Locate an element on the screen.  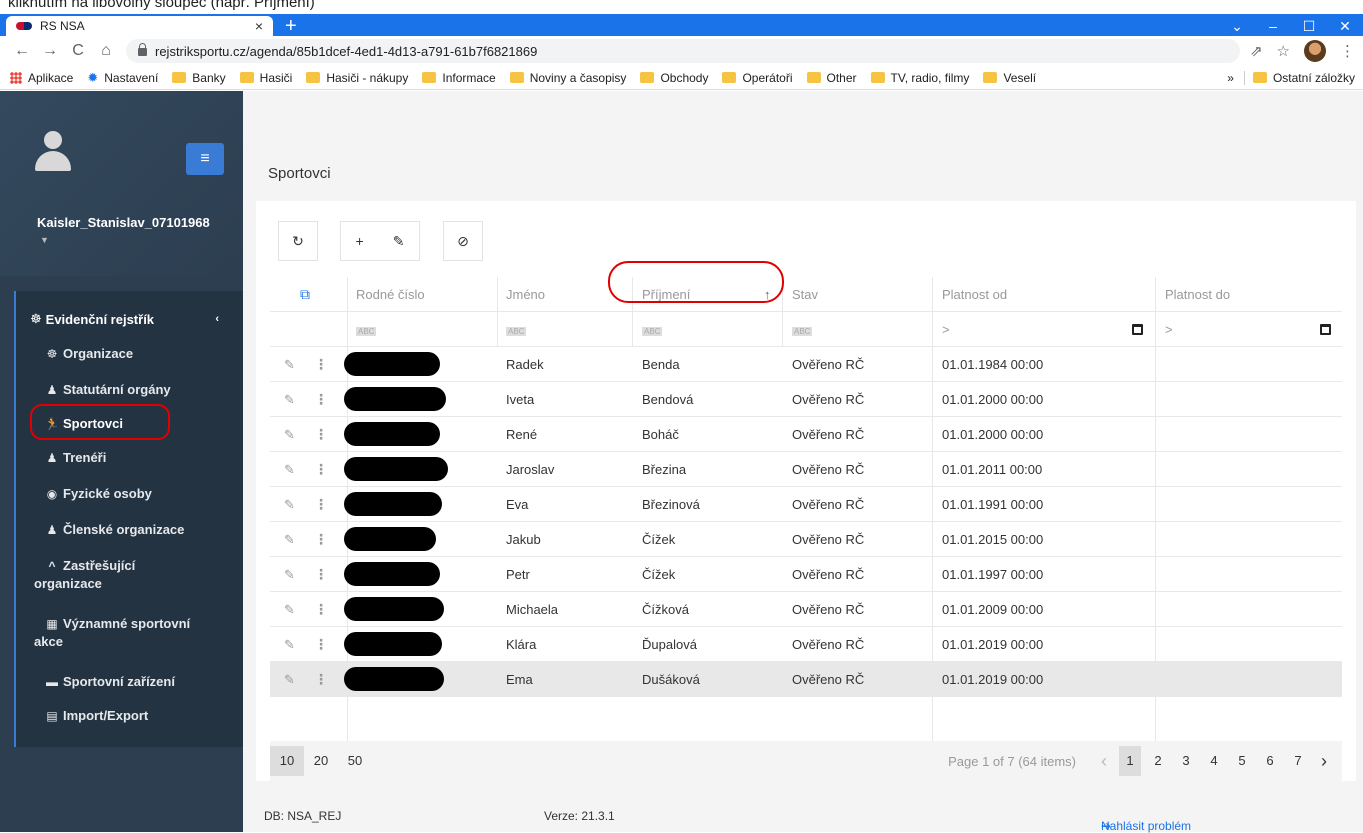
sidebar-item-sportovni-zarizeni: ▬ Sportovní zařízení is located at coordinates (139, 682).